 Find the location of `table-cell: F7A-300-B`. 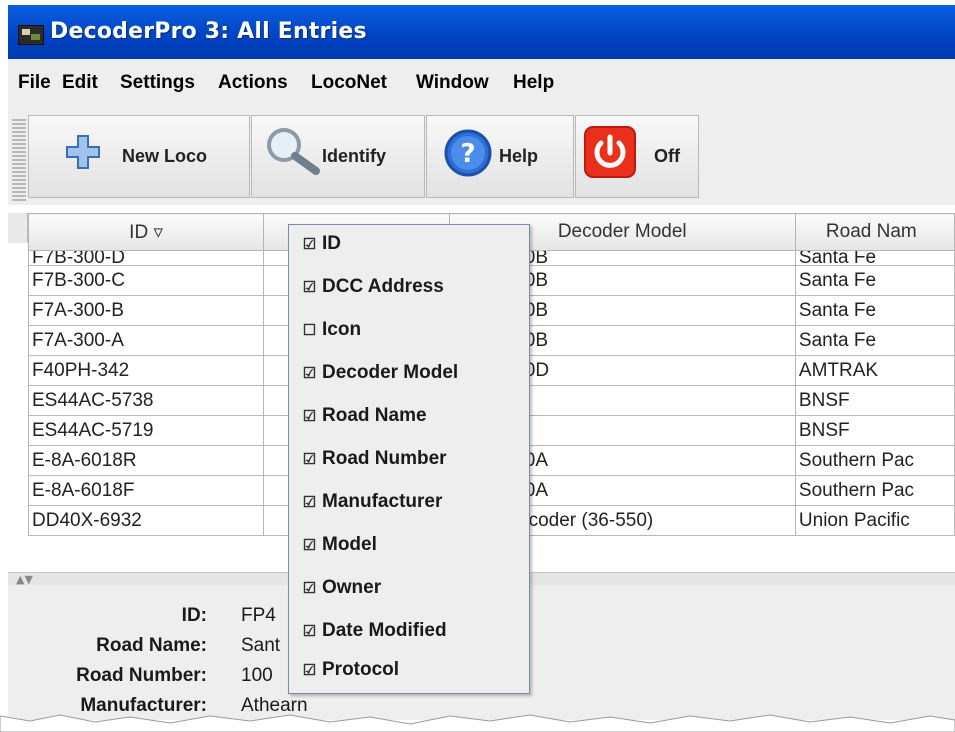

table-cell: F7A-300-B is located at coordinates (146, 310).